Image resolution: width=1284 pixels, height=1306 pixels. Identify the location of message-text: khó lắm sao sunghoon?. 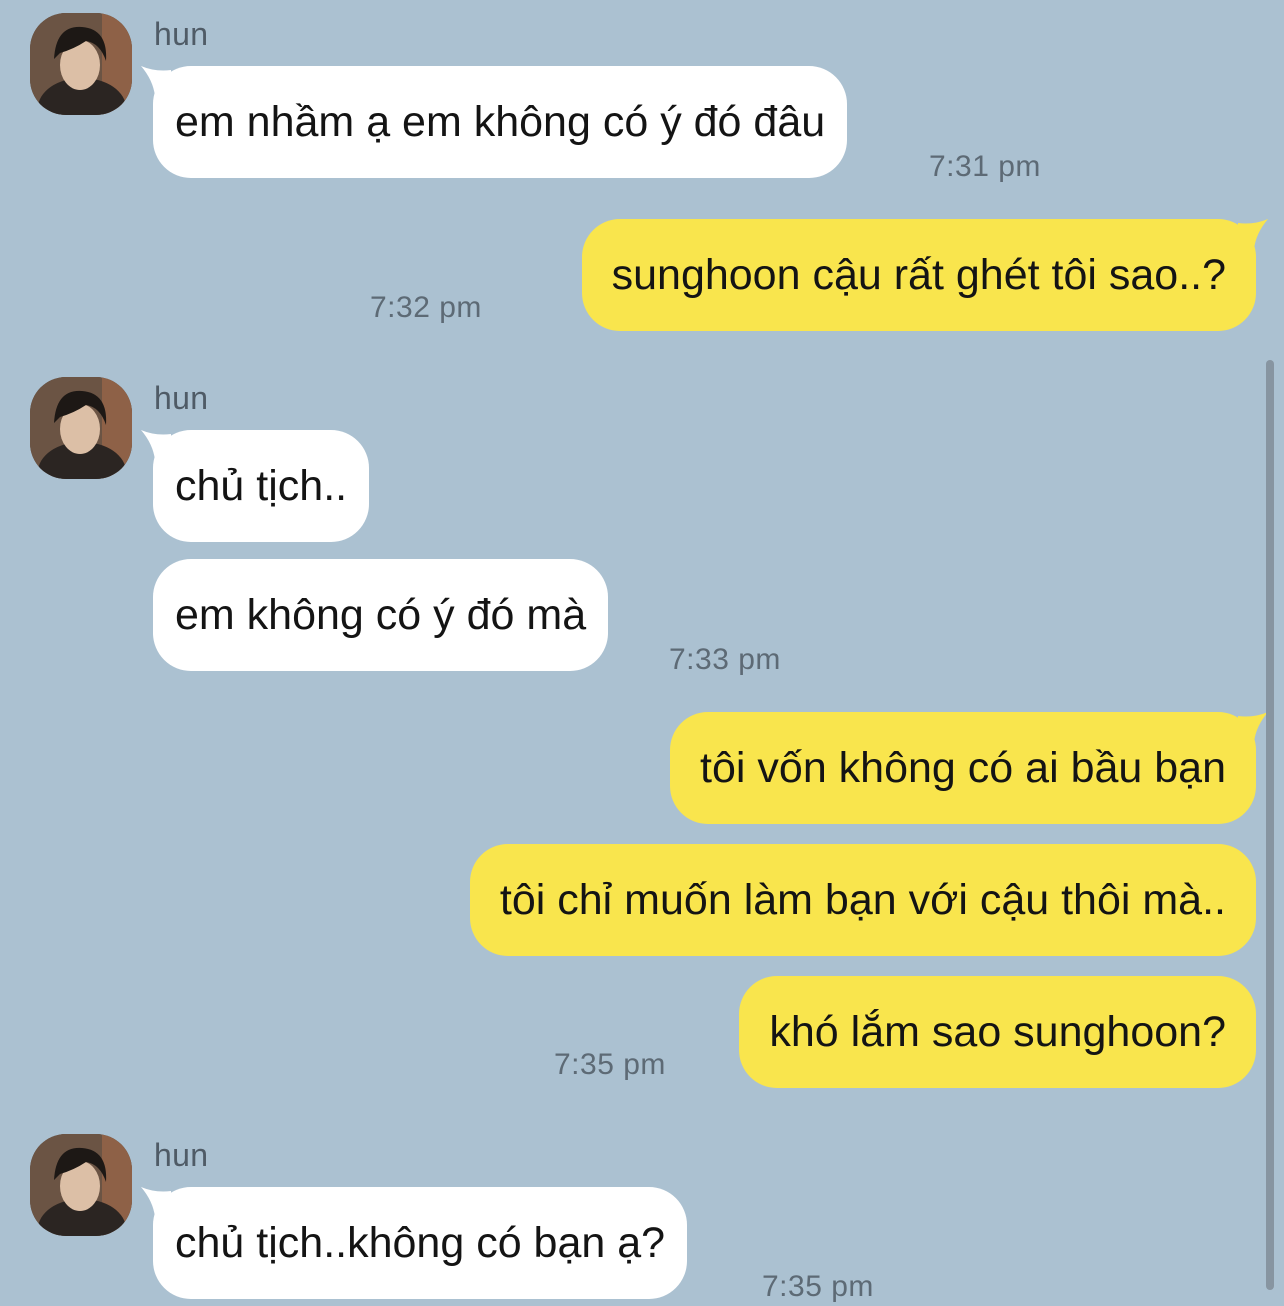
(997, 1032).